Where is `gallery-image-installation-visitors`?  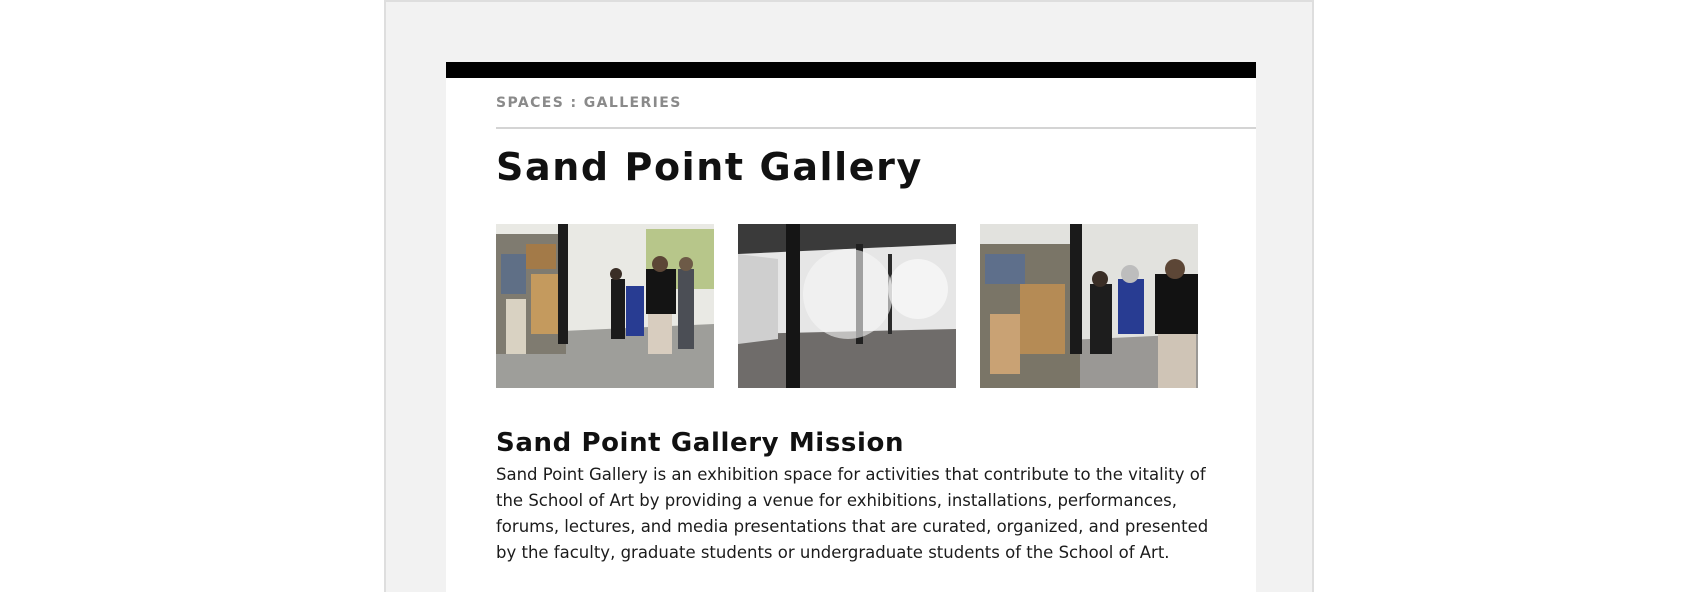 gallery-image-installation-visitors is located at coordinates (605, 306).